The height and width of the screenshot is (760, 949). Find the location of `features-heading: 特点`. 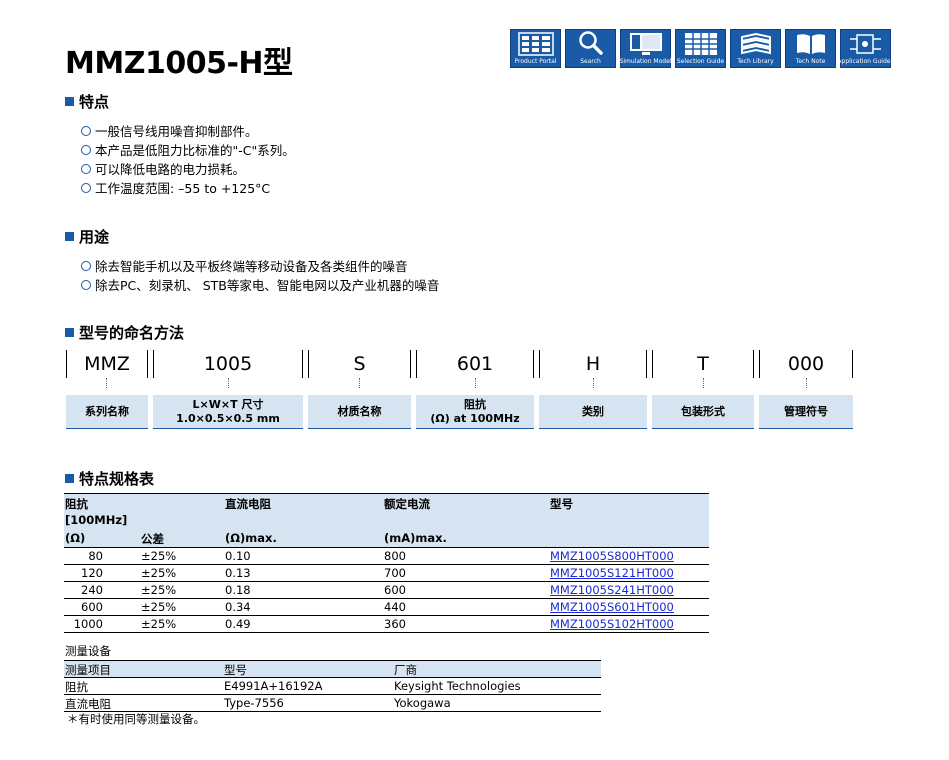

features-heading: 特点 is located at coordinates (87, 101).